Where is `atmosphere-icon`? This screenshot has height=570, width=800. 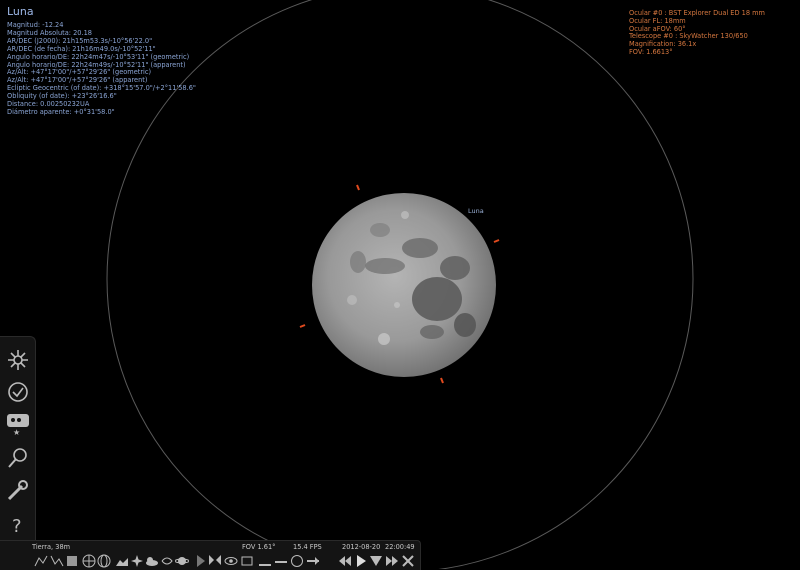
atmosphere-icon is located at coordinates (152, 561).